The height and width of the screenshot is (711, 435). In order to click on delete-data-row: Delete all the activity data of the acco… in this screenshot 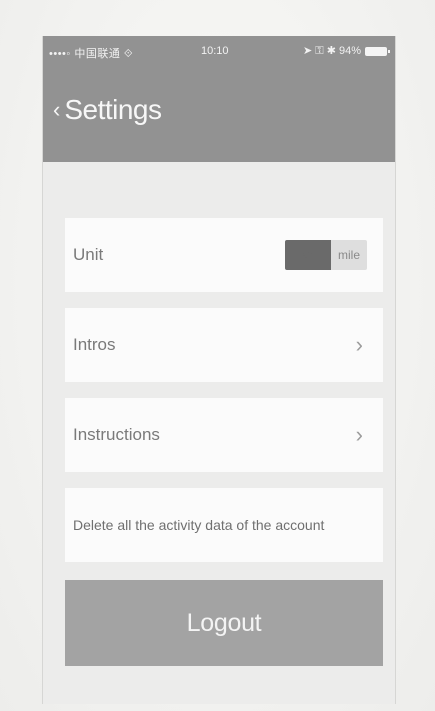, I will do `click(224, 525)`.